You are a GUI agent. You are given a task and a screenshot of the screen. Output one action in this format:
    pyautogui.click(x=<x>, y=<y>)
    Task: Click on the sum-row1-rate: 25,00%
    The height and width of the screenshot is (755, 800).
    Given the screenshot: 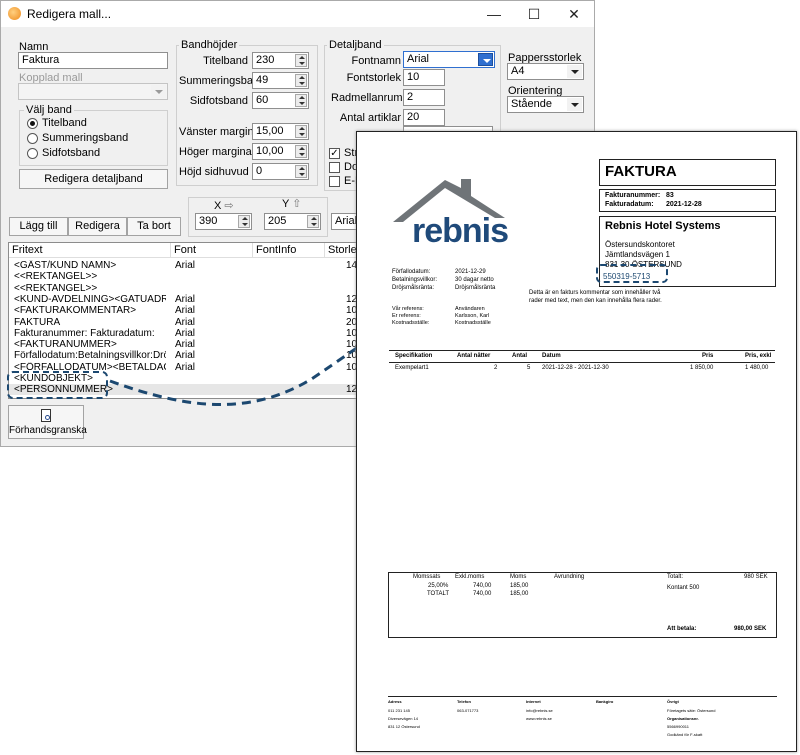 What is the action you would take?
    pyautogui.click(x=438, y=586)
    